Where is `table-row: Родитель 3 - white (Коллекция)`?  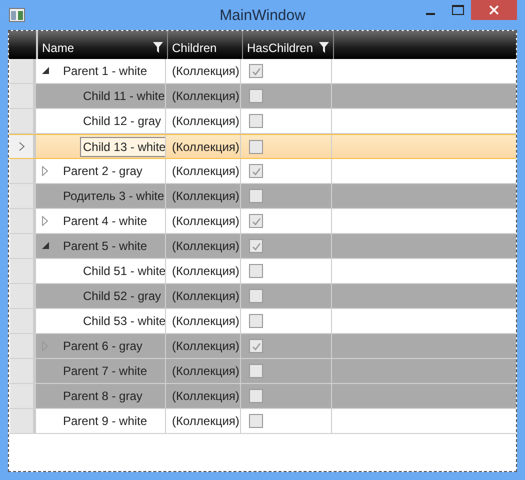 table-row: Родитель 3 - white (Коллекция) is located at coordinates (262, 196).